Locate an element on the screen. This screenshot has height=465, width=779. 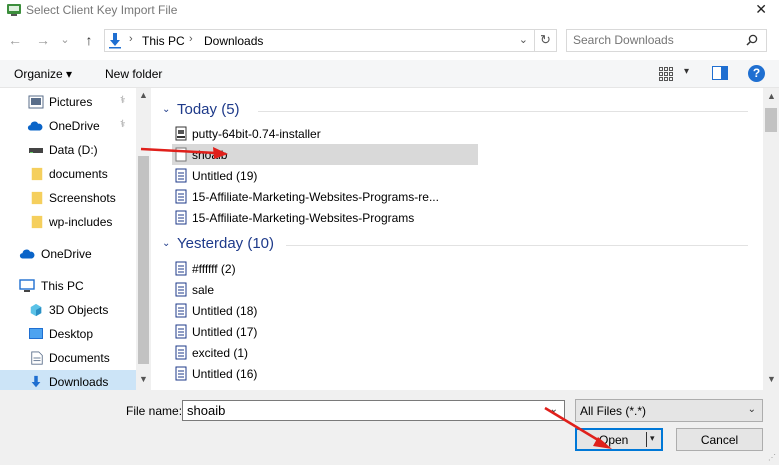
file-row: sale is located at coordinates (325, 289).